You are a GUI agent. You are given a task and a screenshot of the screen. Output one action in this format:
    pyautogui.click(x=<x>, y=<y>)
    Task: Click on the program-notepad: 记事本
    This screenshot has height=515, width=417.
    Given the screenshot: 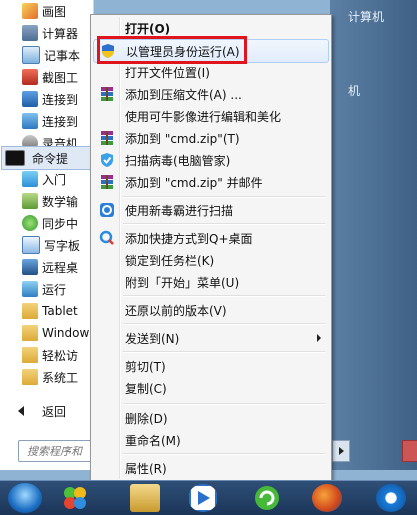 What is the action you would take?
    pyautogui.click(x=46, y=55)
    